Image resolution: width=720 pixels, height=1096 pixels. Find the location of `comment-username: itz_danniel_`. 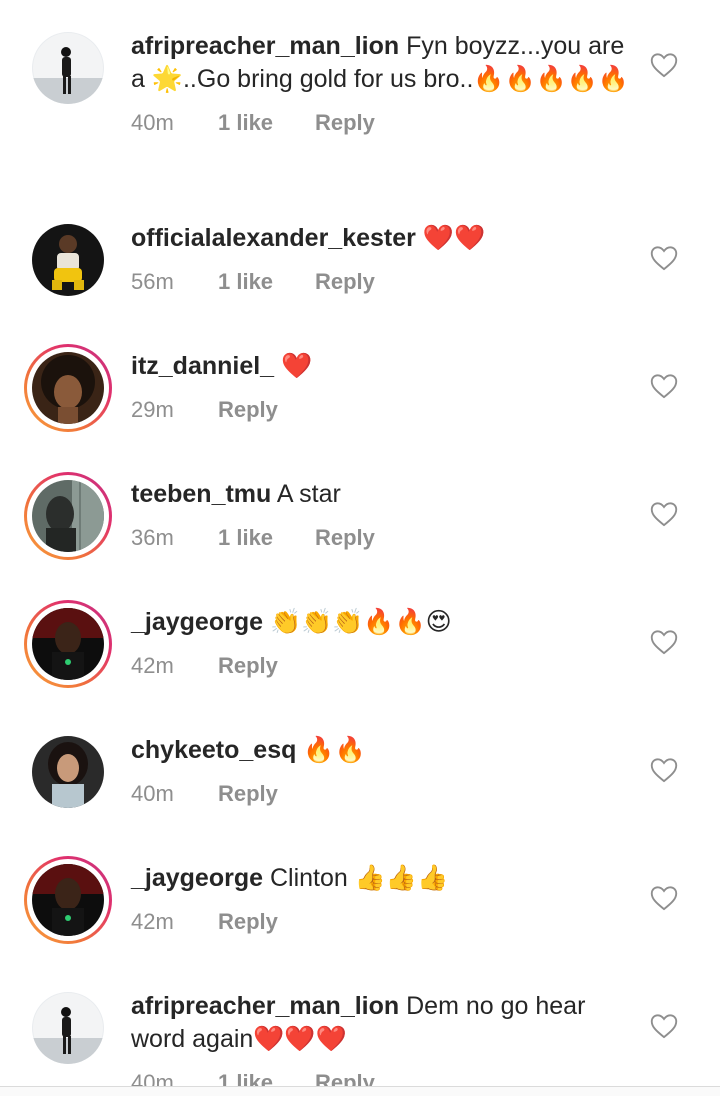

comment-username: itz_danniel_ is located at coordinates (202, 366).